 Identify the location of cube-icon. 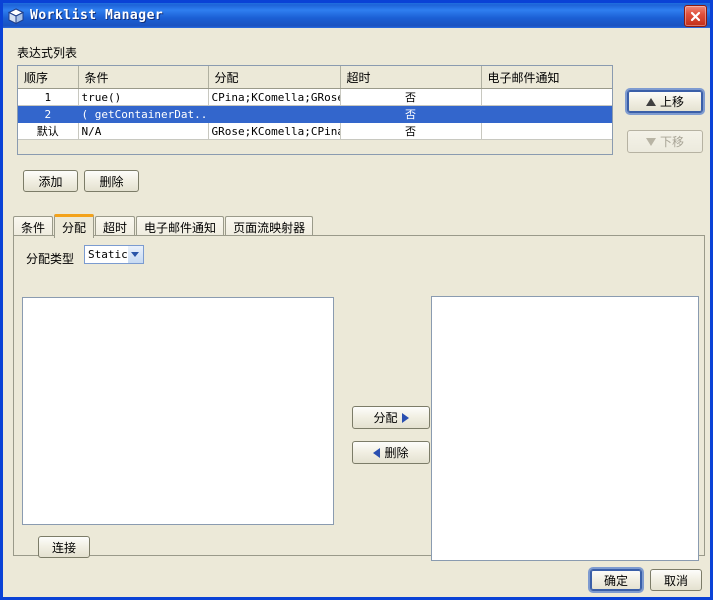
(16, 16).